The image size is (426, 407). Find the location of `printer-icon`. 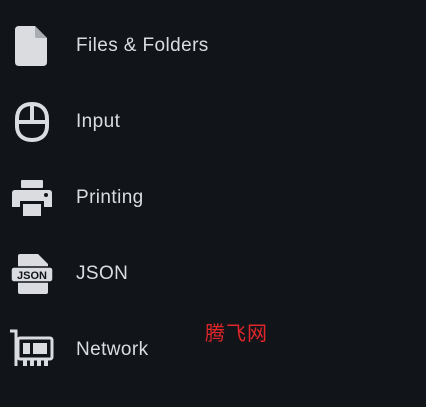

printer-icon is located at coordinates (32, 198).